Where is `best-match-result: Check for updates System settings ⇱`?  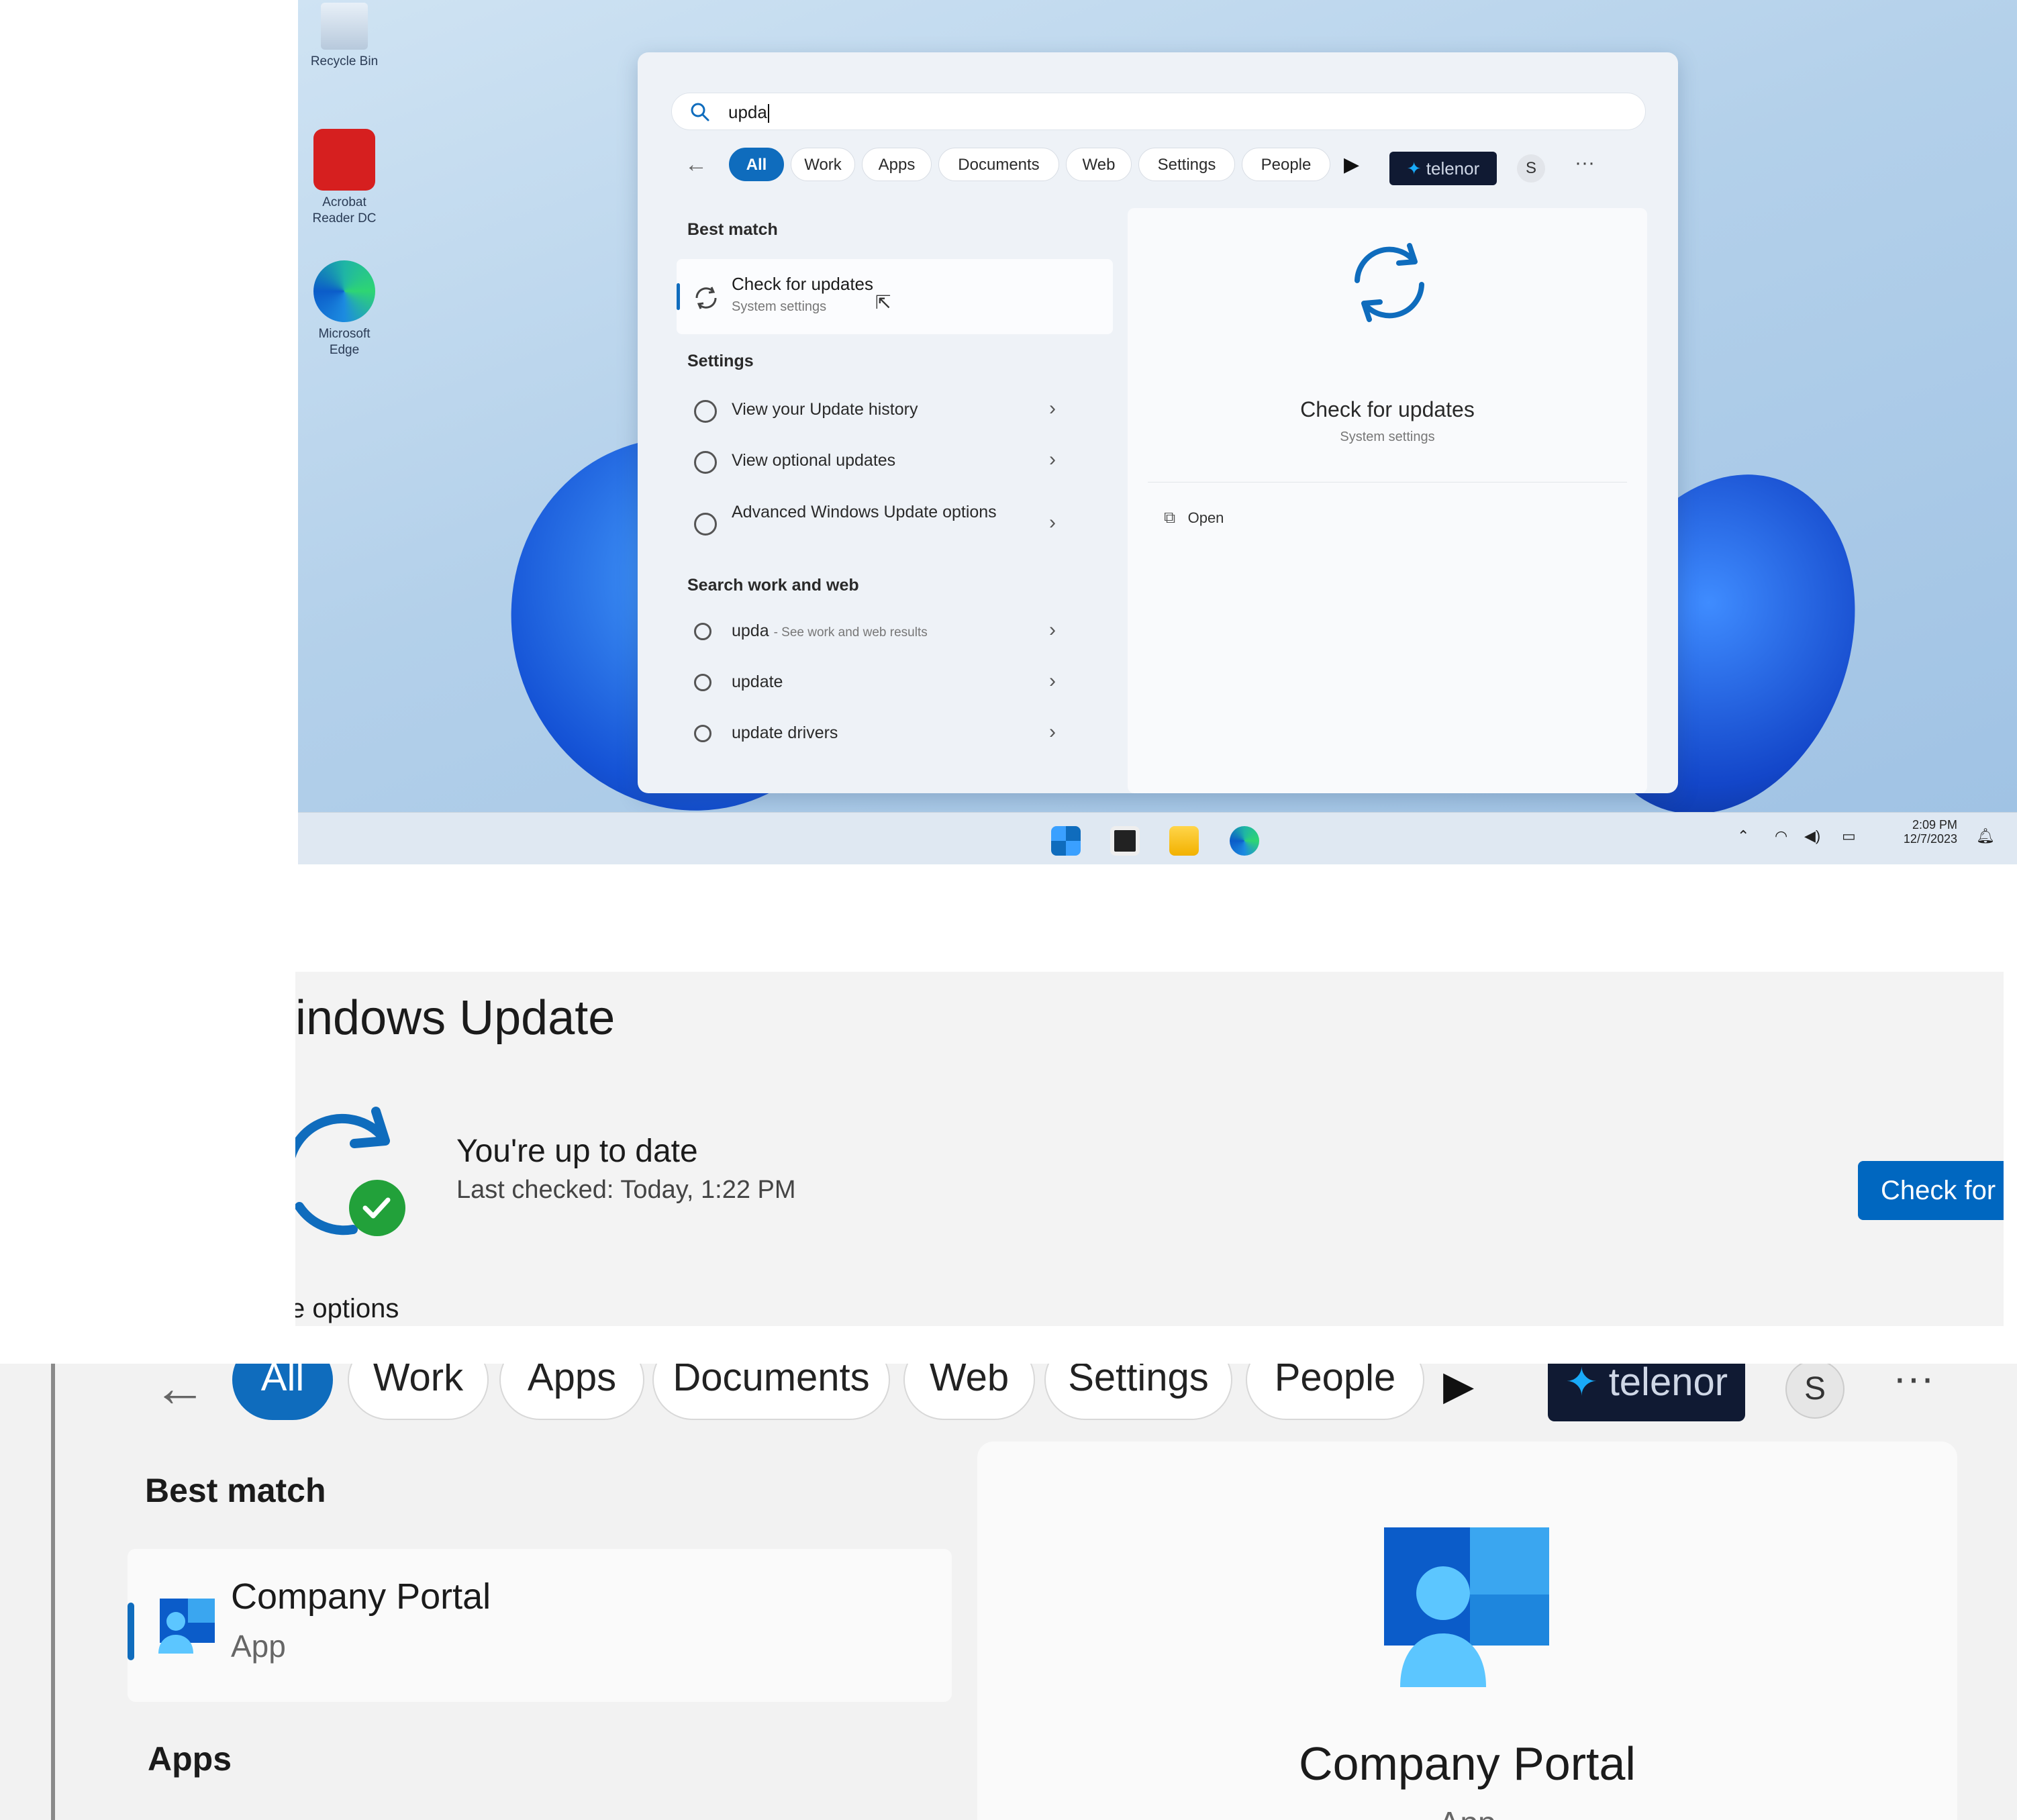 best-match-result: Check for updates System settings ⇱ is located at coordinates (895, 296).